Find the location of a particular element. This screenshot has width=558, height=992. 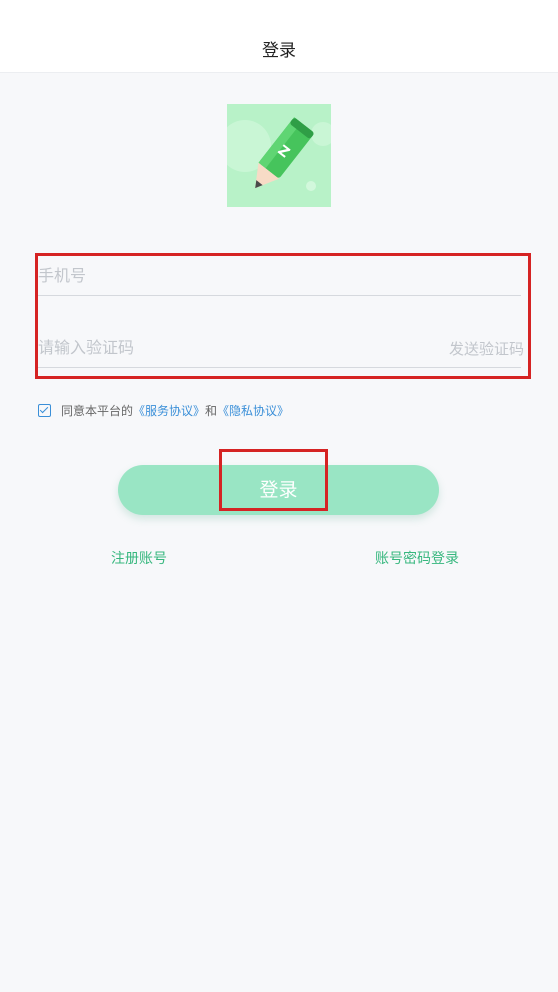

verification-code-field: 发送验证码 is located at coordinates (281, 348).